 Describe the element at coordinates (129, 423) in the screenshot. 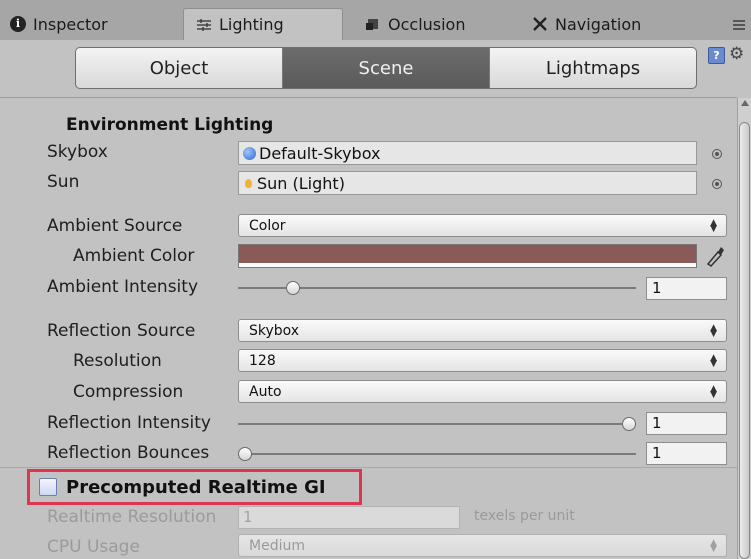

I see `reflection-intensity-label: Reflection Intensity` at that location.